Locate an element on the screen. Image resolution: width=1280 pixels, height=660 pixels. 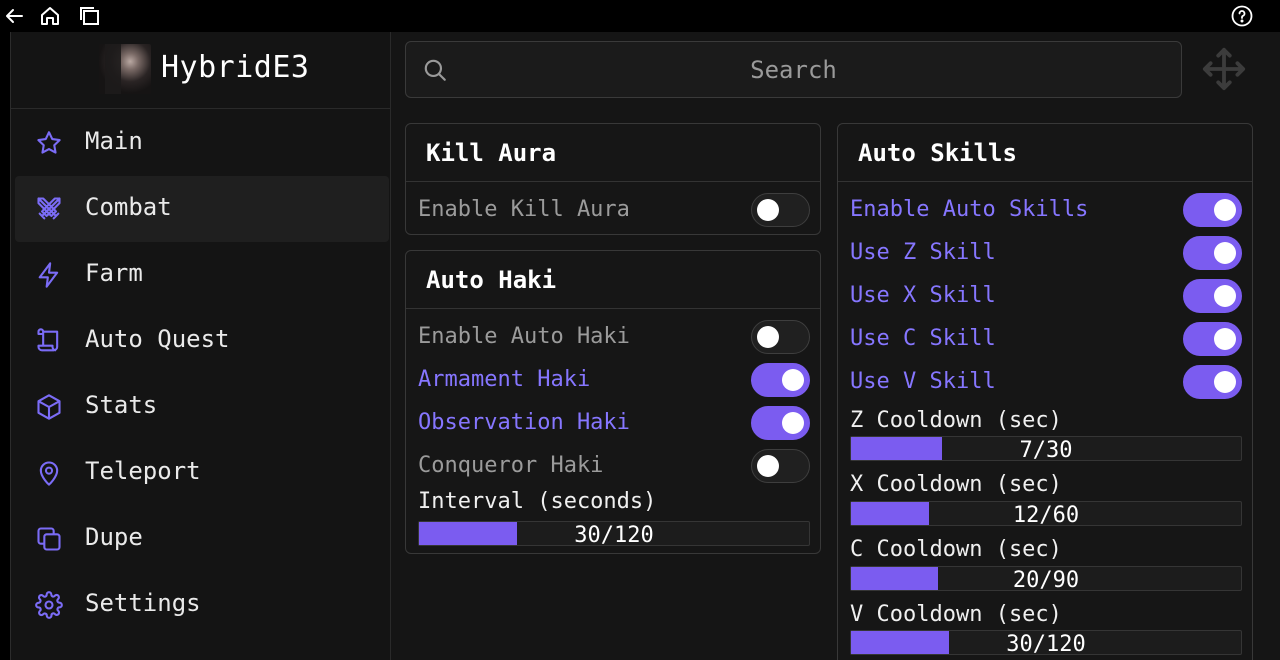
kill-aura-panel: Kill Aura Enable Kill Aura is located at coordinates (613, 179).